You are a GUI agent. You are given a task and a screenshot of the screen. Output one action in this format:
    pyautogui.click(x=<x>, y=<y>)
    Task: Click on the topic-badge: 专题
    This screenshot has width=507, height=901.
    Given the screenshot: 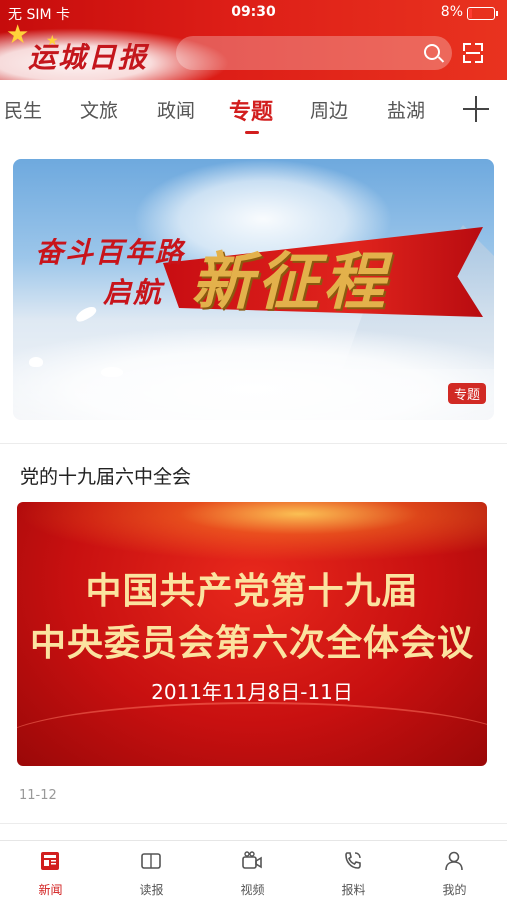 What is the action you would take?
    pyautogui.click(x=466, y=393)
    